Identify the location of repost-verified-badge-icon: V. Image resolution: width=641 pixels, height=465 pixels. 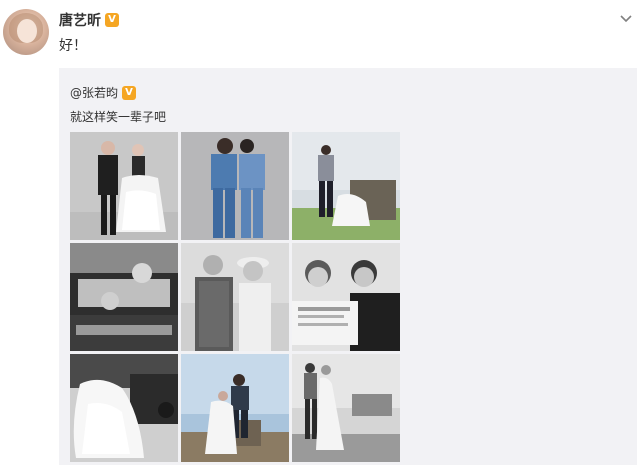
(129, 92).